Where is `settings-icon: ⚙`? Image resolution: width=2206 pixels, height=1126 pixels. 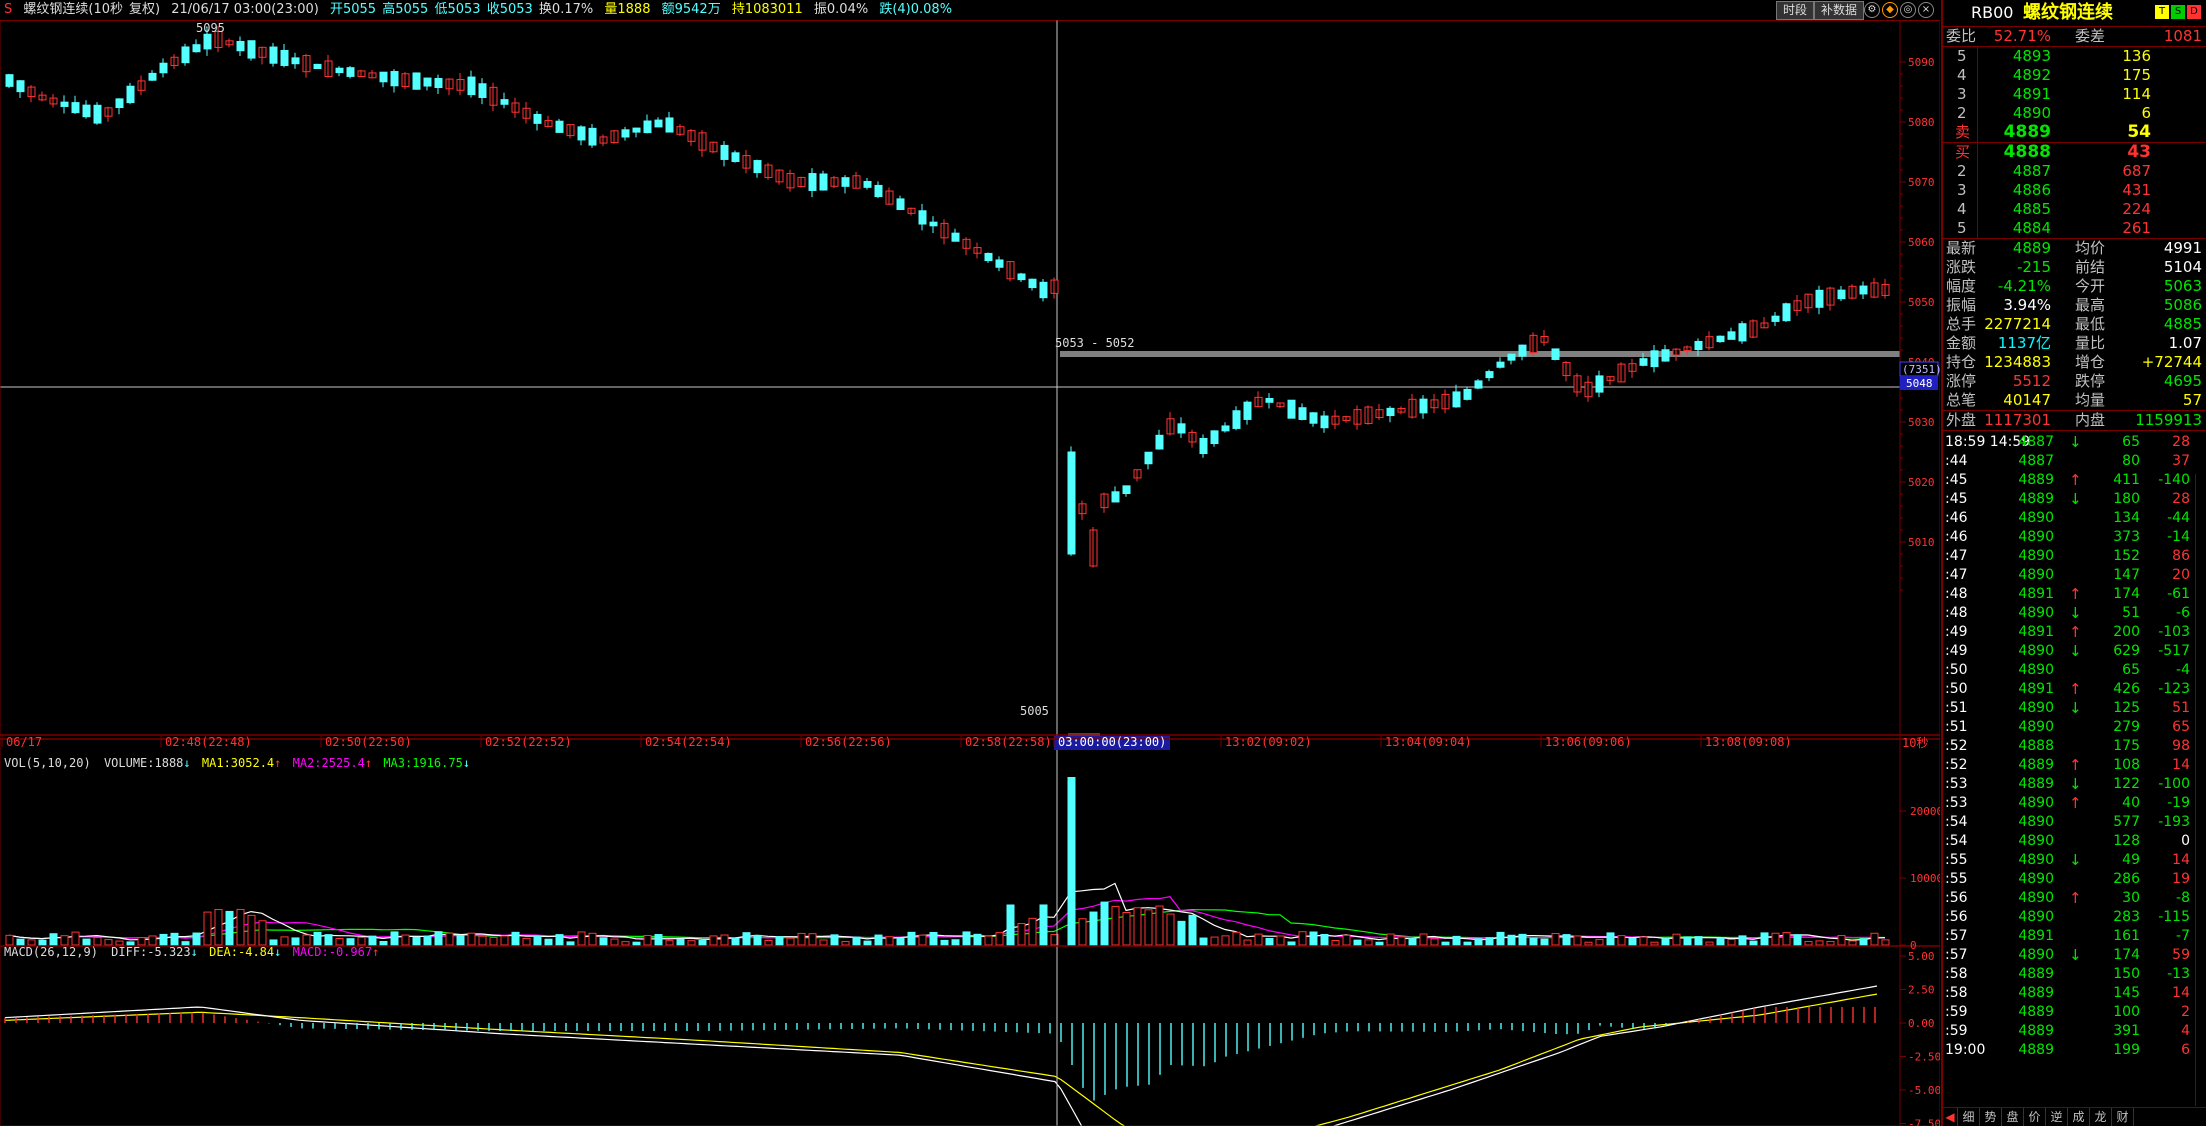 settings-icon: ⚙ is located at coordinates (1872, 10).